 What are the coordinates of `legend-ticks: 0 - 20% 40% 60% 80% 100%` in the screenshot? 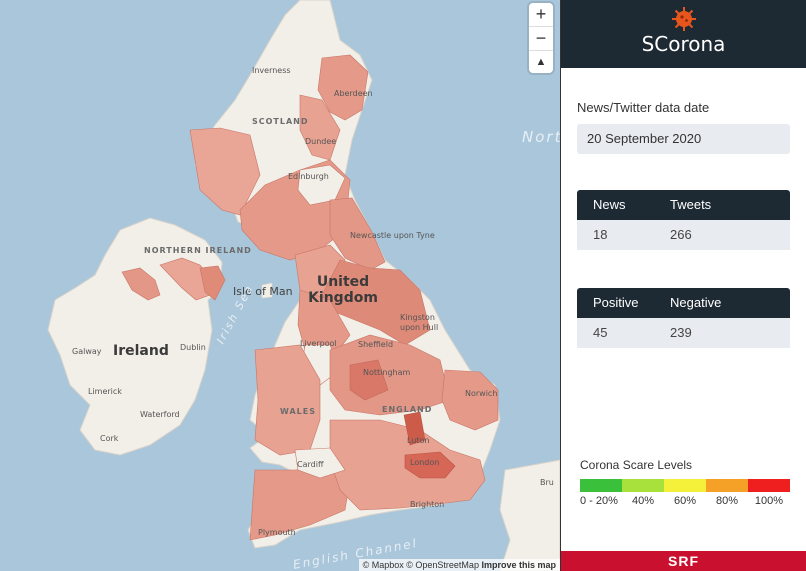 It's located at (685, 501).